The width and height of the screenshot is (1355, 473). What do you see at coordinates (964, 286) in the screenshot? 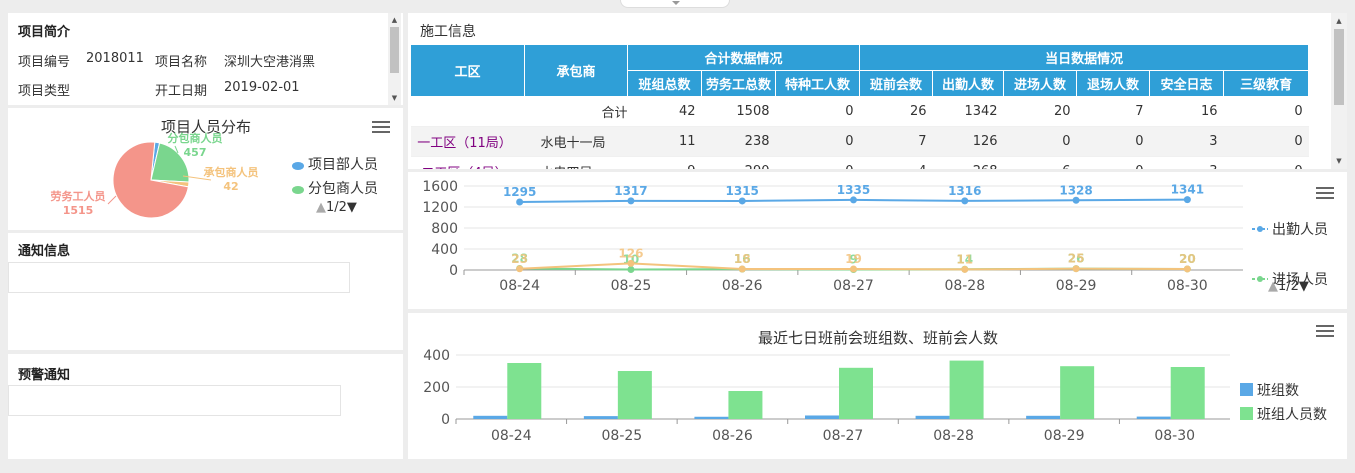
I see `x-tick-label: 08-28` at bounding box center [964, 286].